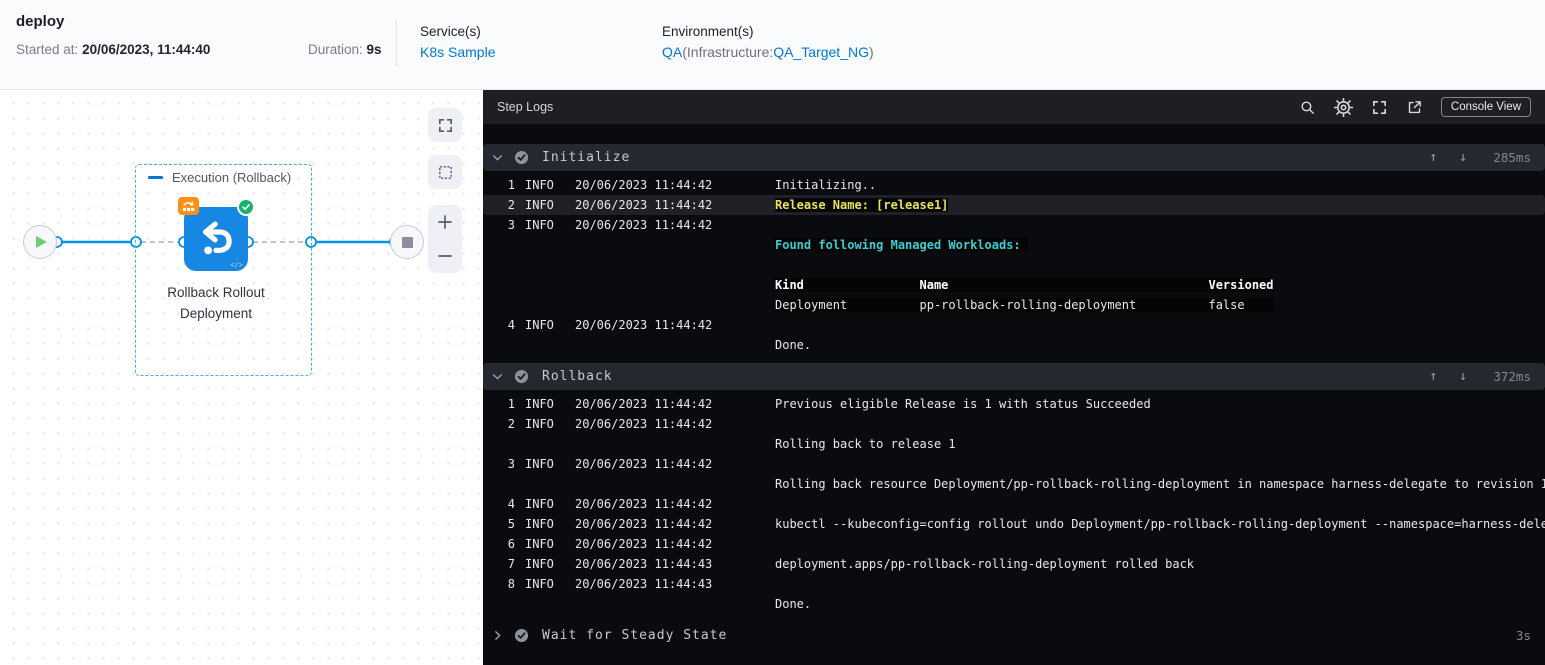 The width and height of the screenshot is (1545, 665). I want to click on start-node, so click(40, 242).